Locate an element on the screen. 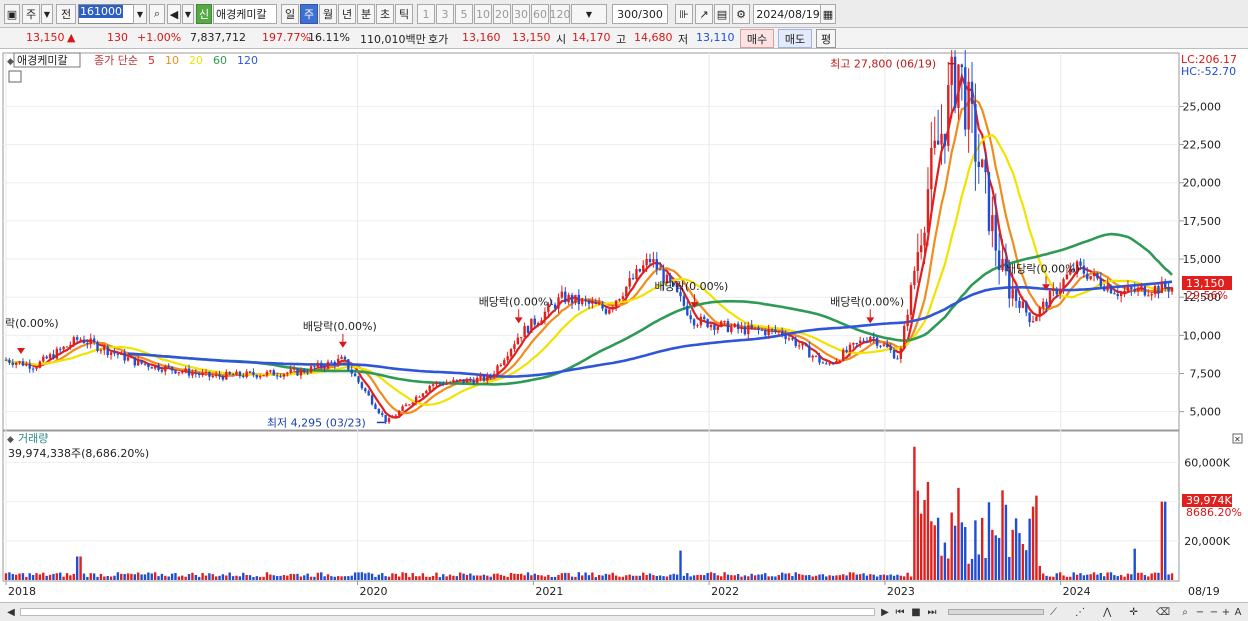 The image size is (1248, 621). interval-button-7: 120 is located at coordinates (560, 14).